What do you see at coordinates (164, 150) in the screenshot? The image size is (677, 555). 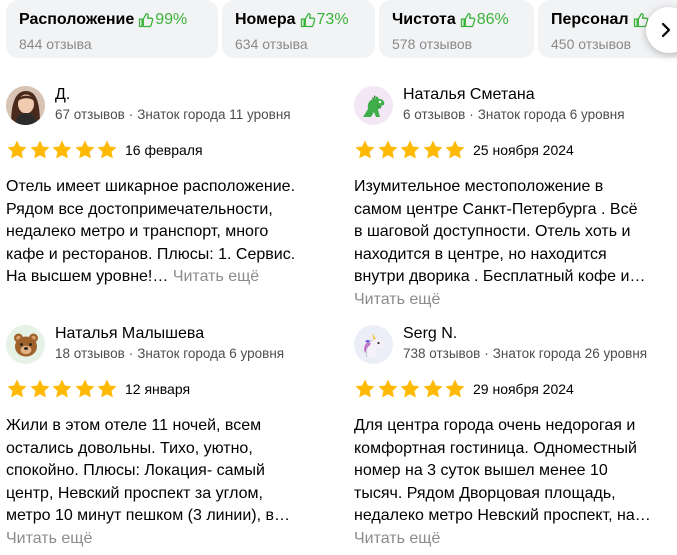 I see `review-date: 16 февраля` at bounding box center [164, 150].